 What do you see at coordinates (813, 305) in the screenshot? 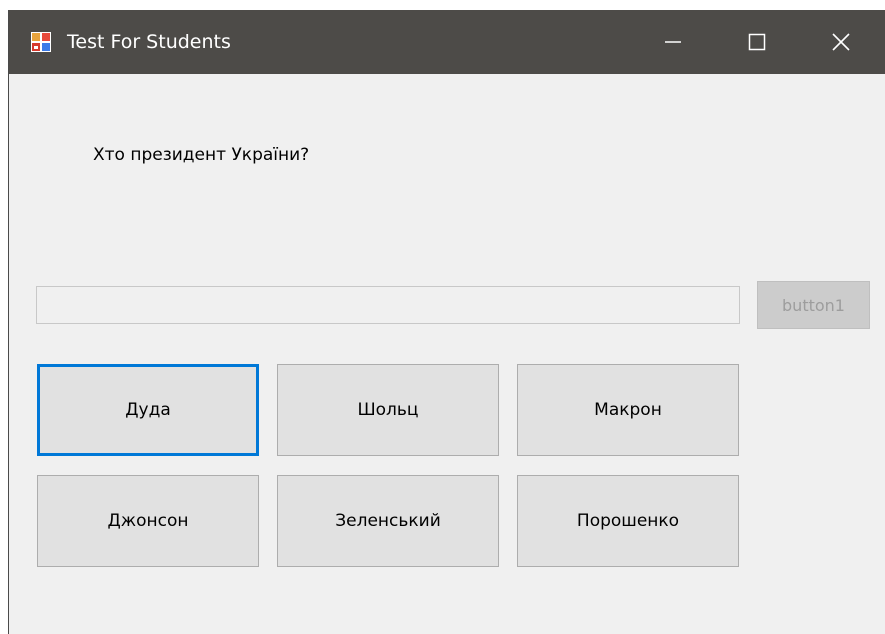
I see `submit-button: button1` at bounding box center [813, 305].